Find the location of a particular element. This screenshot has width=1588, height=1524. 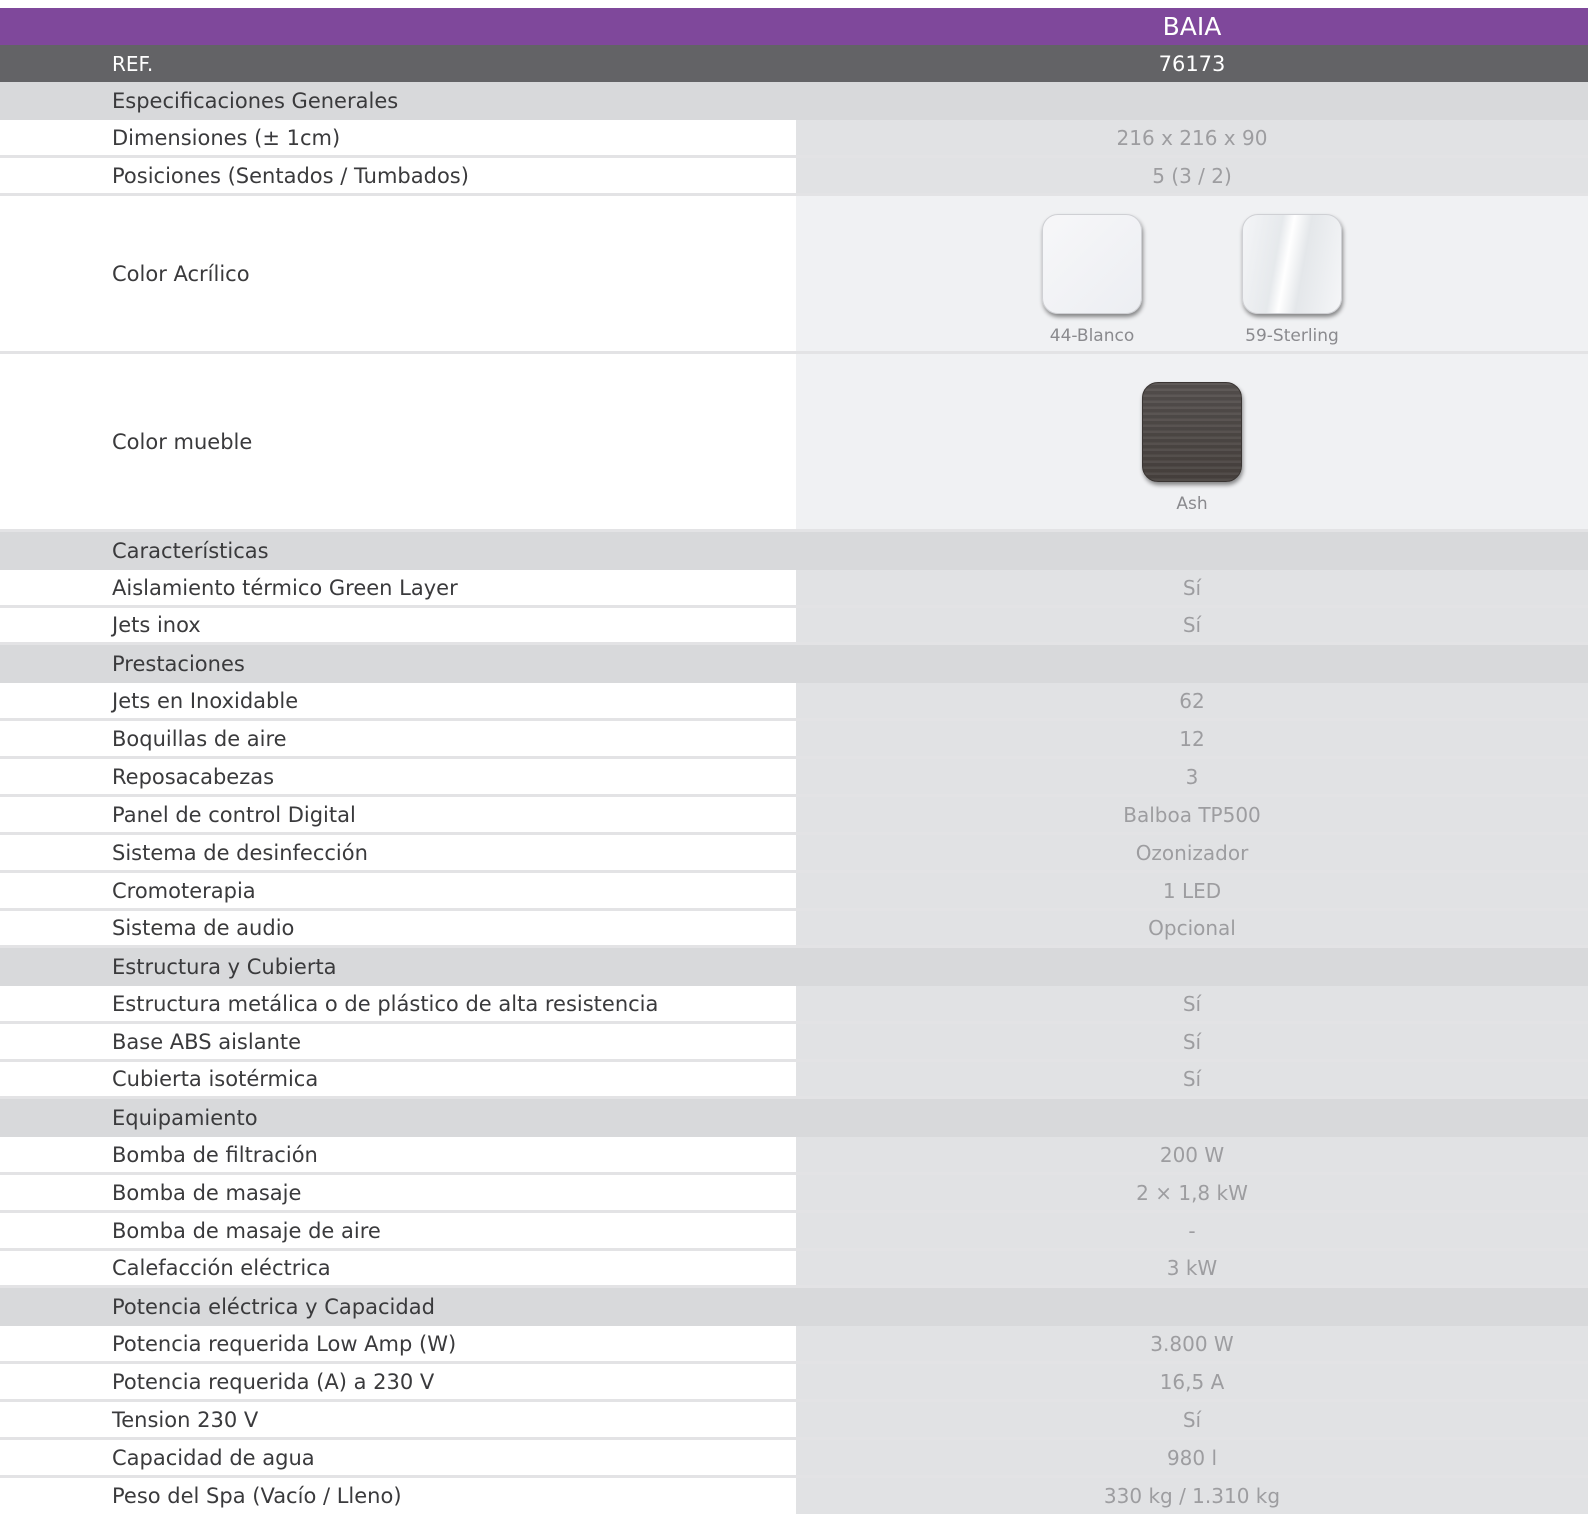

spec-label: Base ABS aislante is located at coordinates (398, 1041).